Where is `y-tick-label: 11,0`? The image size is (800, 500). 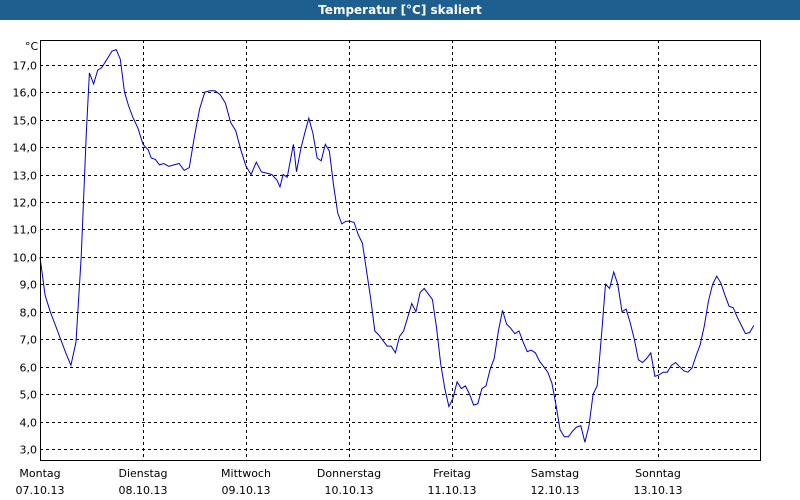
y-tick-label: 11,0 is located at coordinates (25, 230).